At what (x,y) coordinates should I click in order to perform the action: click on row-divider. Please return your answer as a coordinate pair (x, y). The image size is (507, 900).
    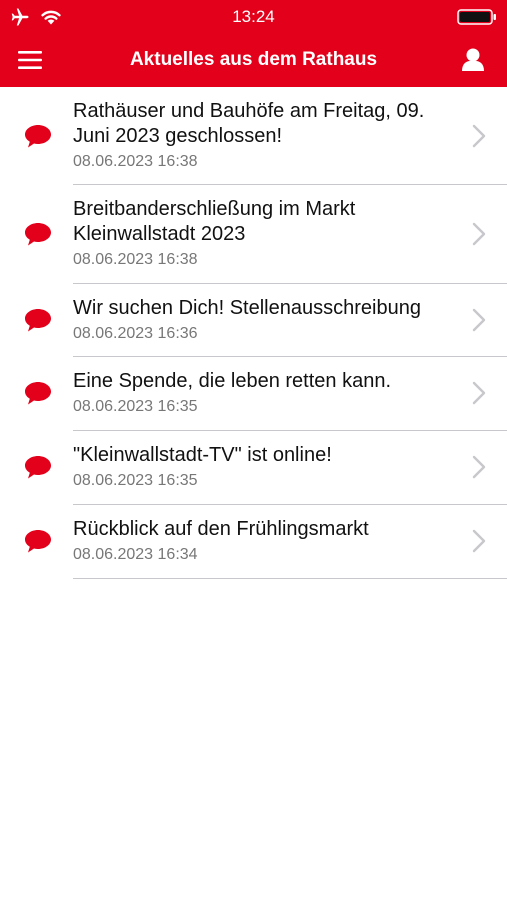
    Looking at the image, I should click on (290, 578).